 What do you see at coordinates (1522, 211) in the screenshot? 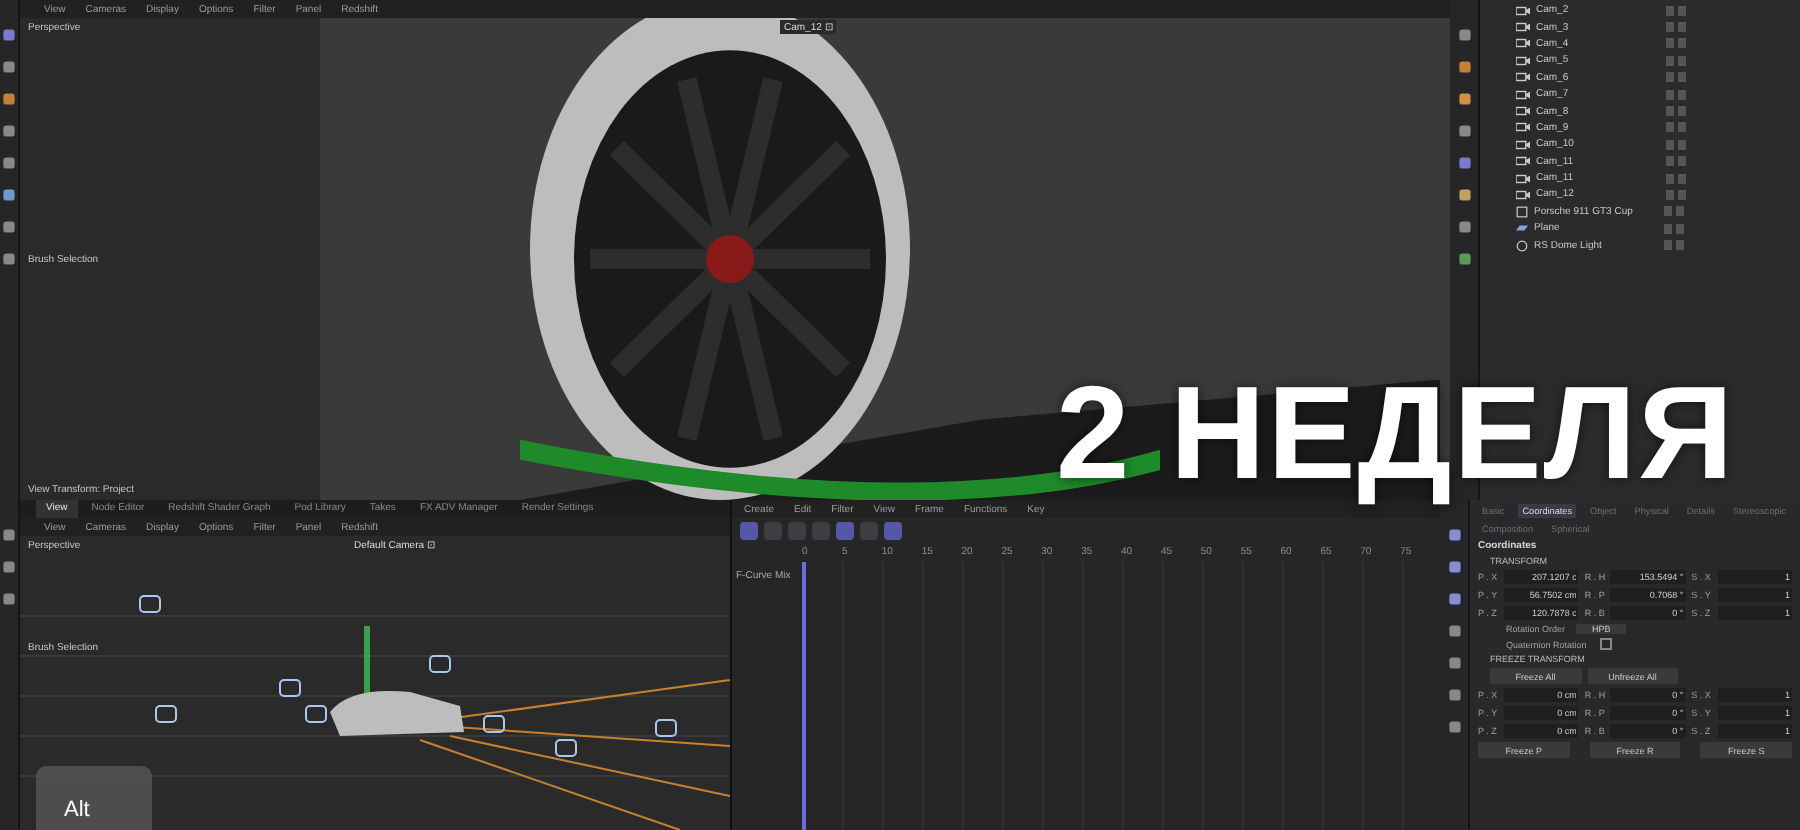
I see `object-icon` at bounding box center [1522, 211].